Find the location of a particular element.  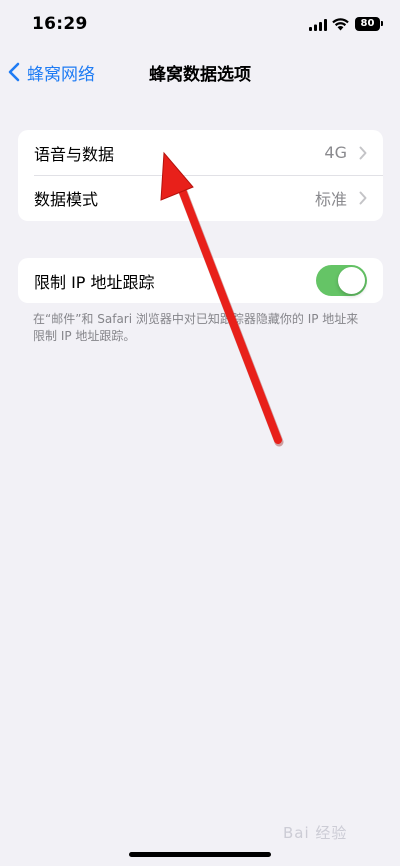

battery-icon: 80 is located at coordinates (367, 24).